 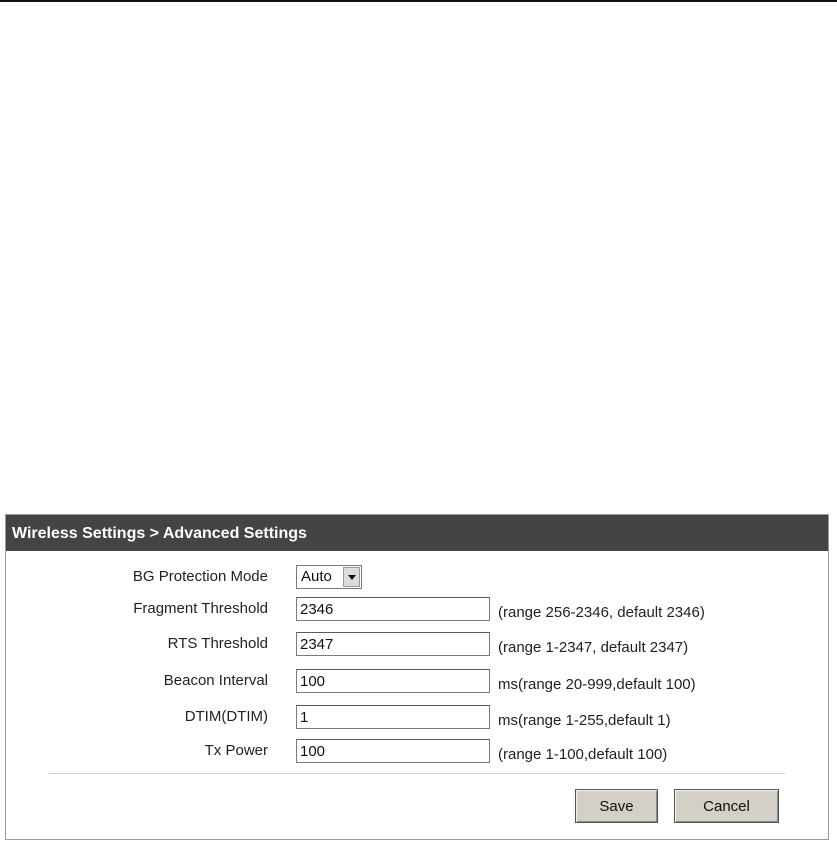 What do you see at coordinates (584, 720) in the screenshot?
I see `dtim-hint: ms(range 1-255,default 1)` at bounding box center [584, 720].